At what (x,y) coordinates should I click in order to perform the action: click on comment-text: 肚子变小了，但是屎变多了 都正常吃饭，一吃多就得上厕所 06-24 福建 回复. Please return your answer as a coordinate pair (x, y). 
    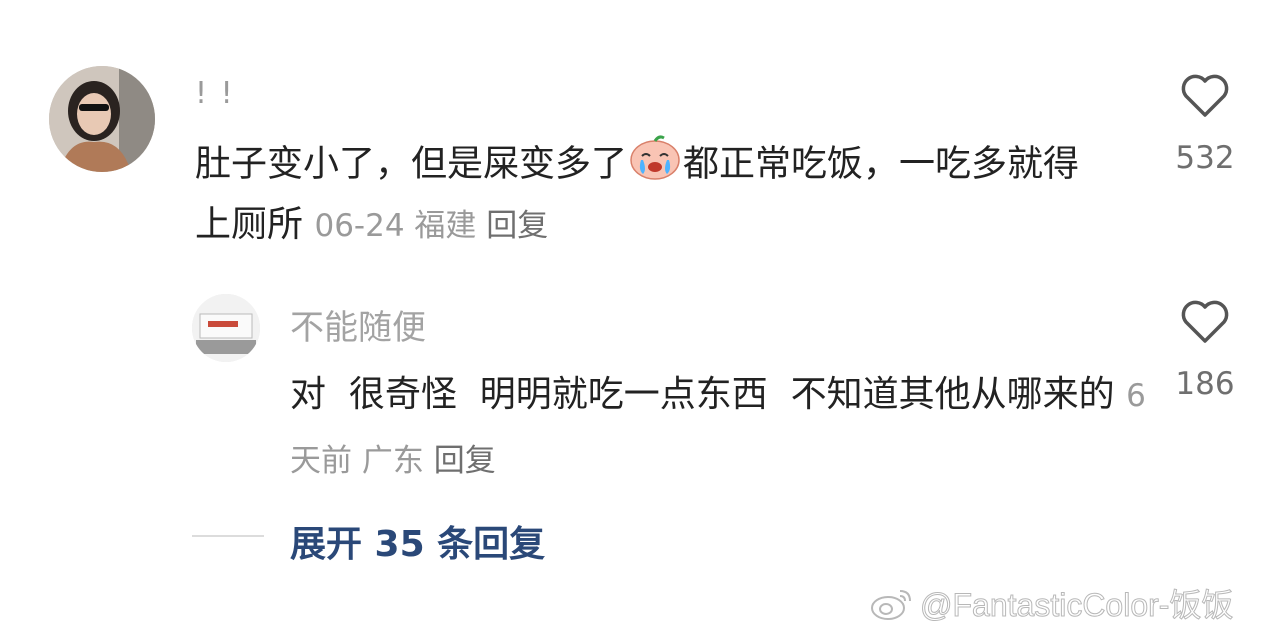
    Looking at the image, I should click on (650, 194).